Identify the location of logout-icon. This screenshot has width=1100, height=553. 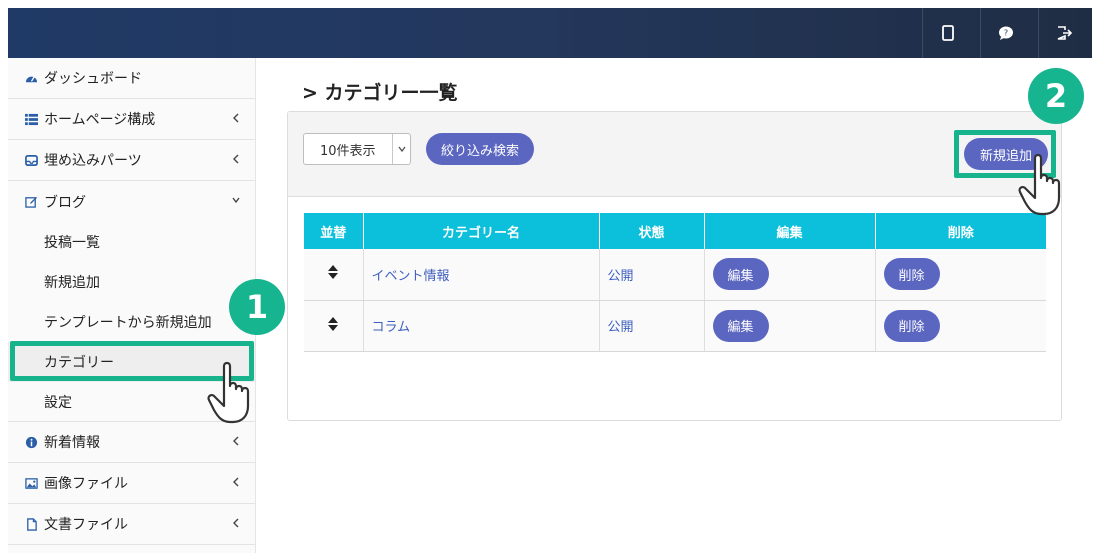
(1064, 33).